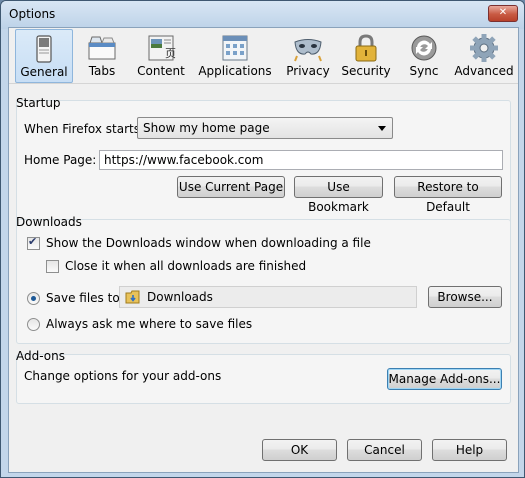 The image size is (525, 478). Describe the element at coordinates (268, 297) in the screenshot. I see `download-folder-field: Downloads` at that location.